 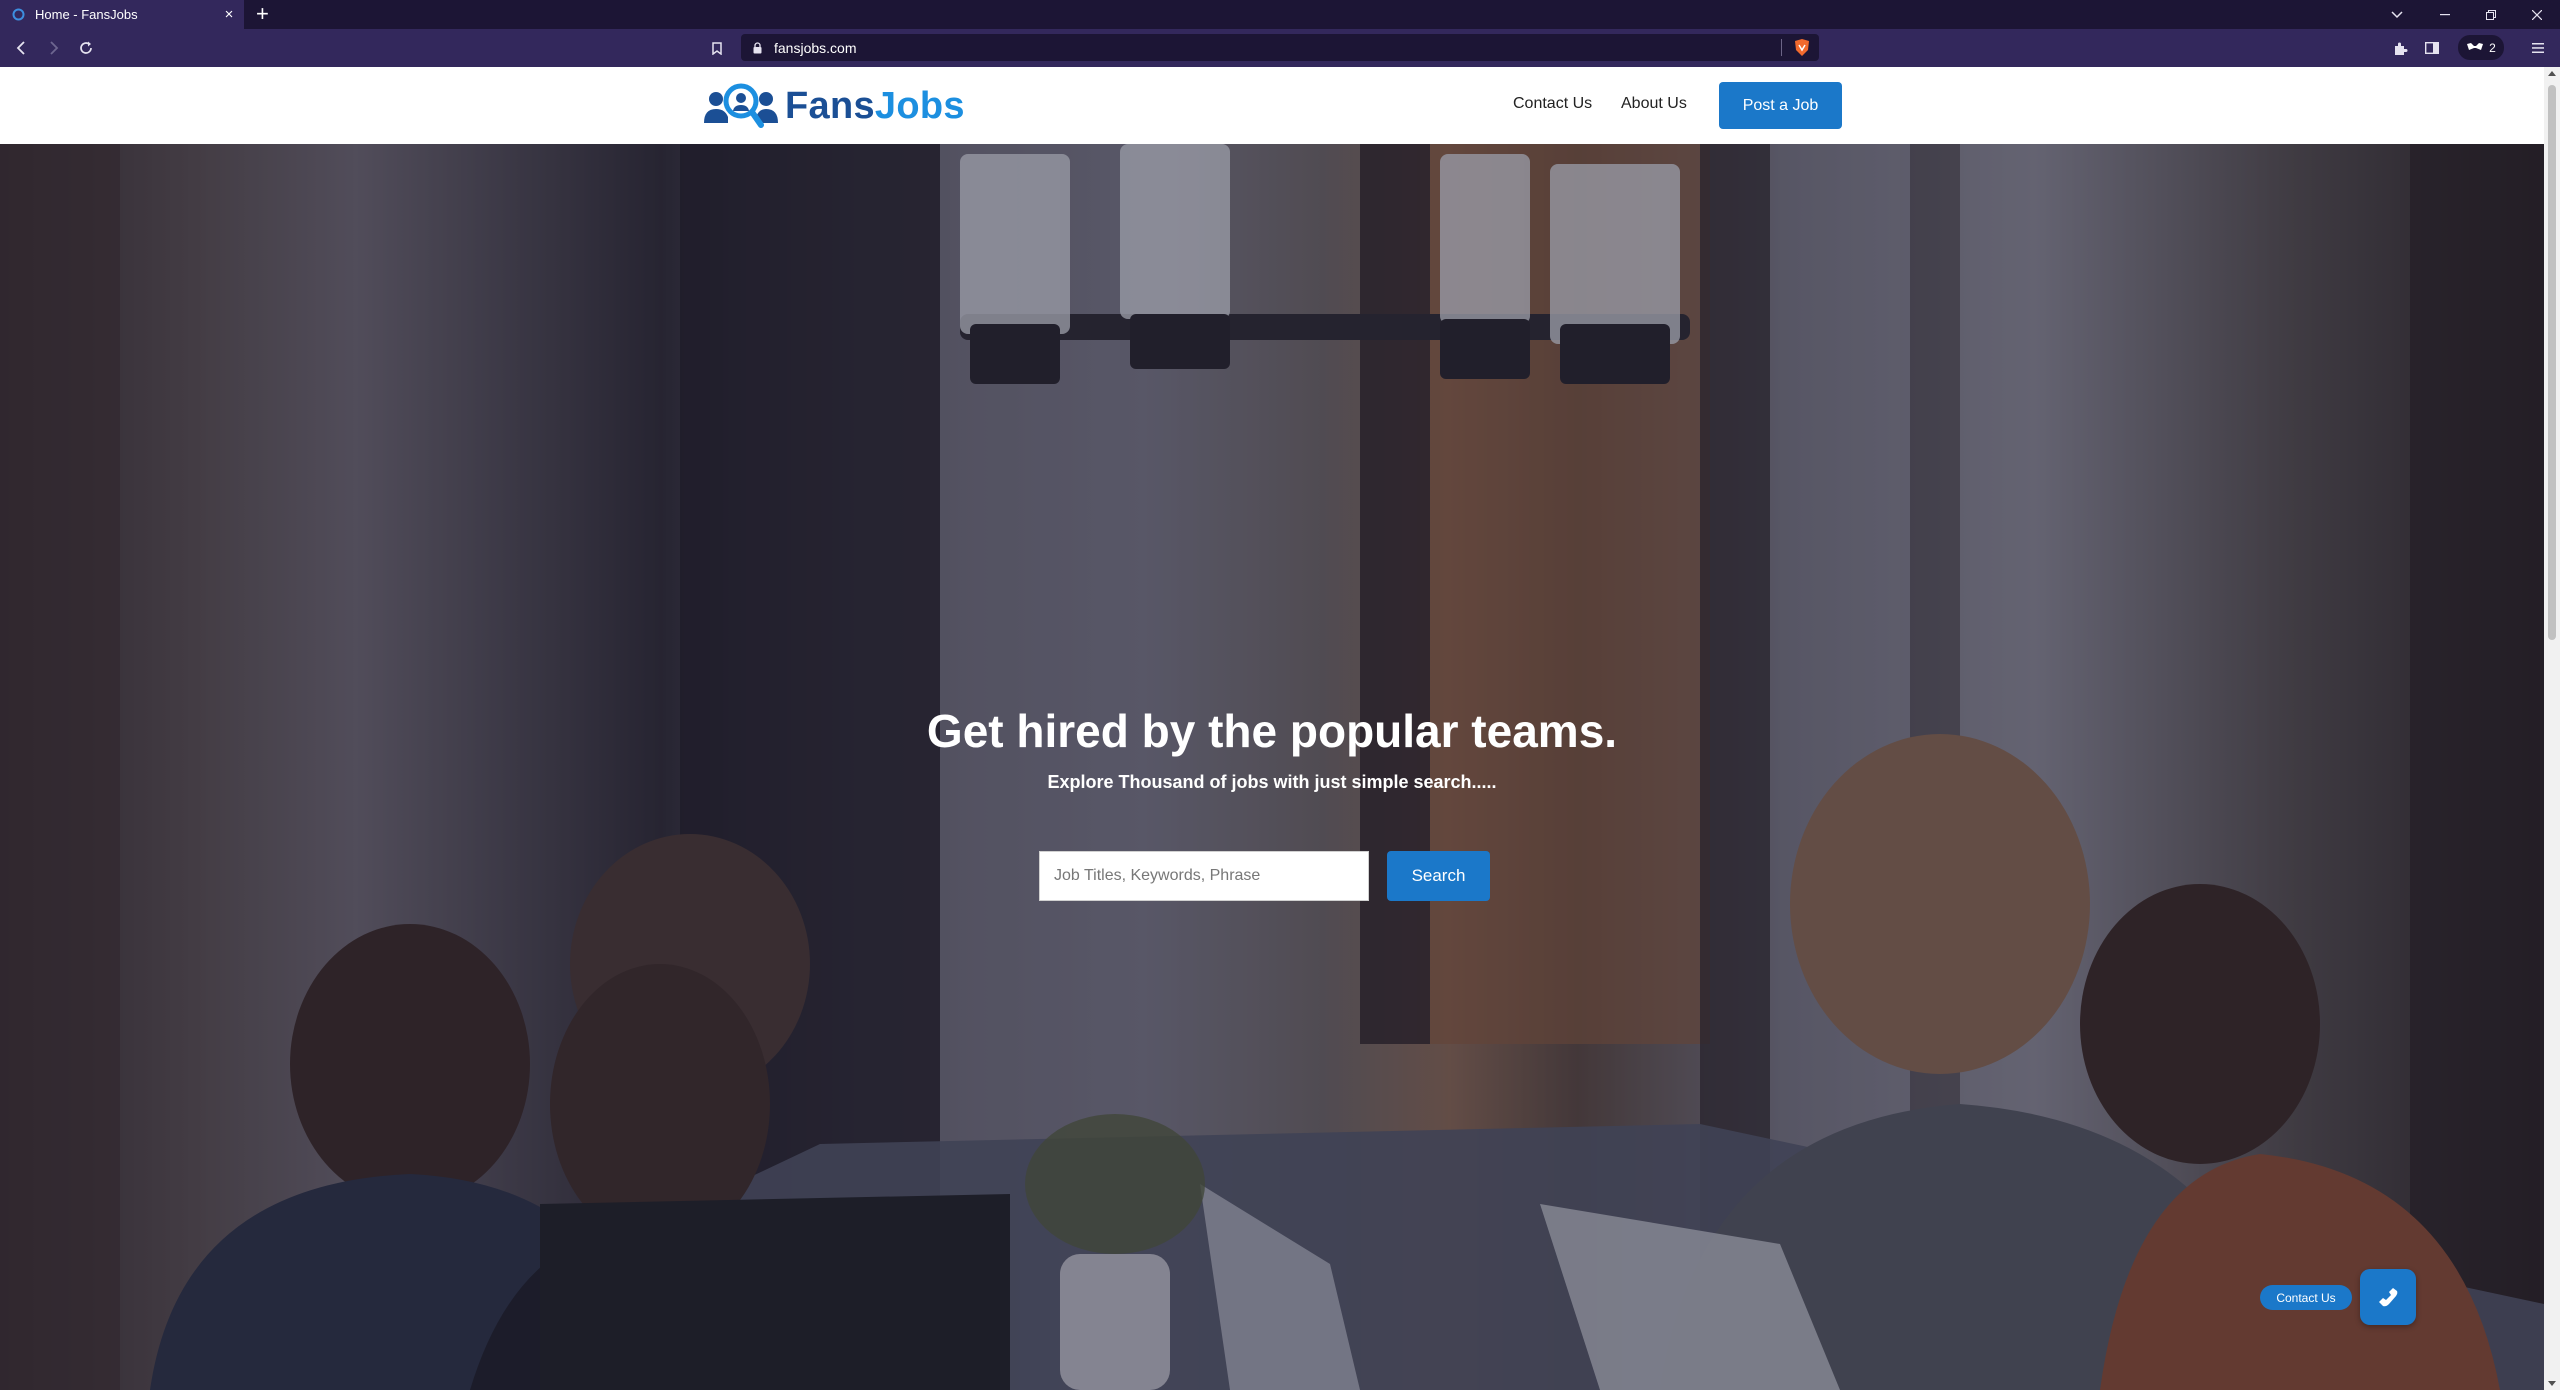 What do you see at coordinates (741, 105) in the screenshot?
I see `logo-people-magnifier-icon` at bounding box center [741, 105].